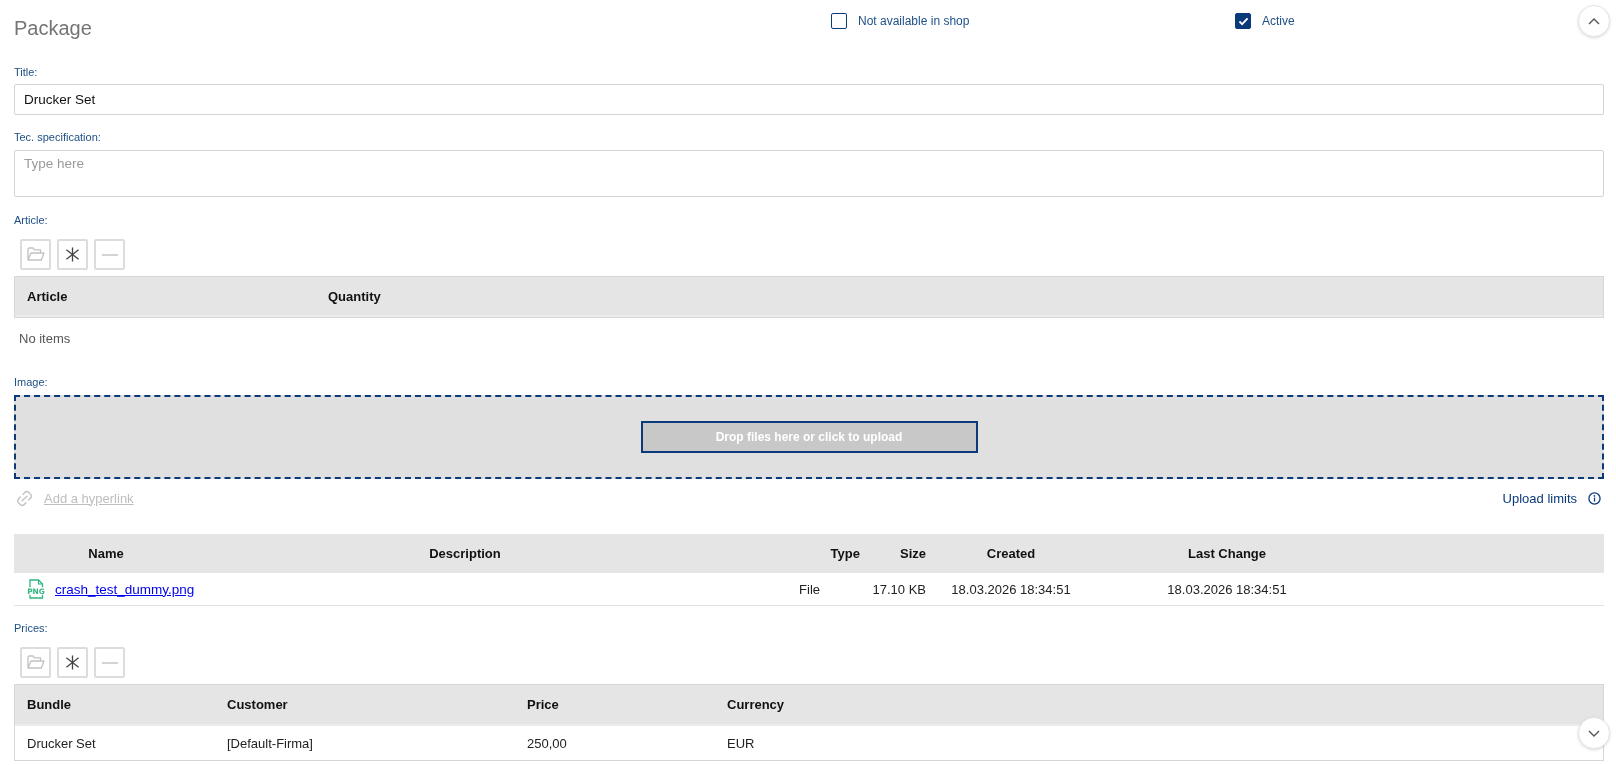 The width and height of the screenshot is (1616, 765). Describe the element at coordinates (914, 21) in the screenshot. I see `checkbox-label: Not available in shop` at that location.